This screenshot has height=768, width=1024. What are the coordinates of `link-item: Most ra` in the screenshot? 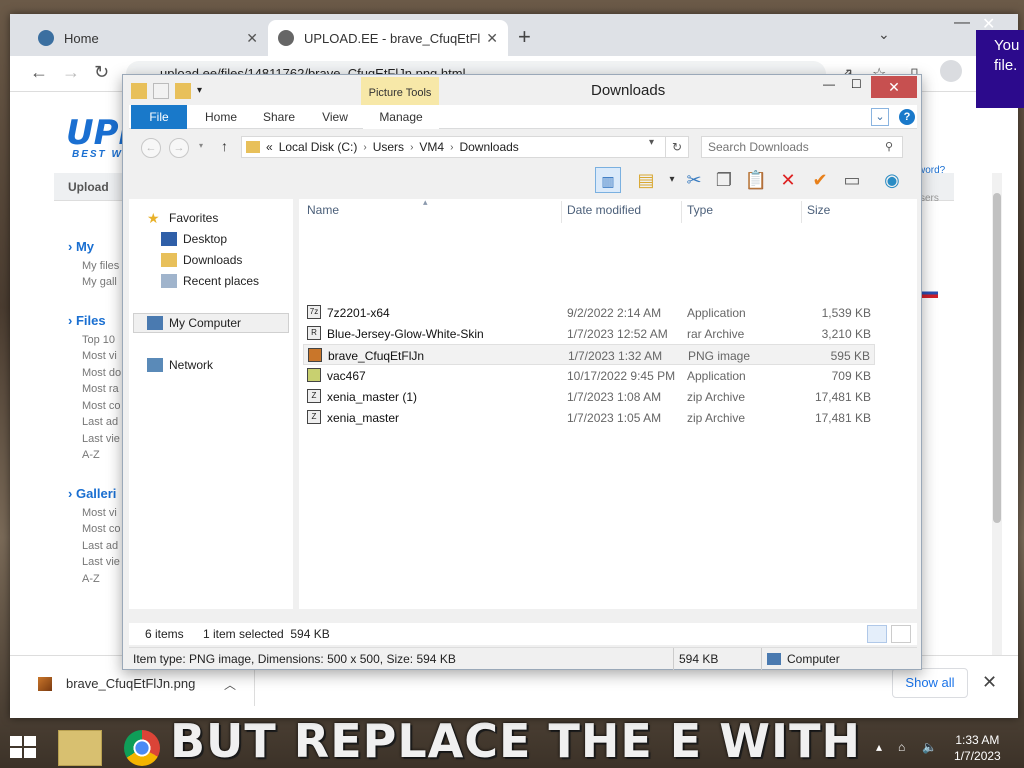 It's located at (100, 389).